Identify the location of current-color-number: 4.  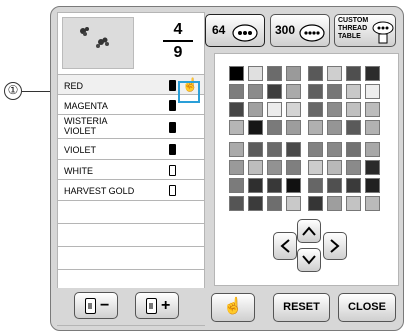
(178, 29).